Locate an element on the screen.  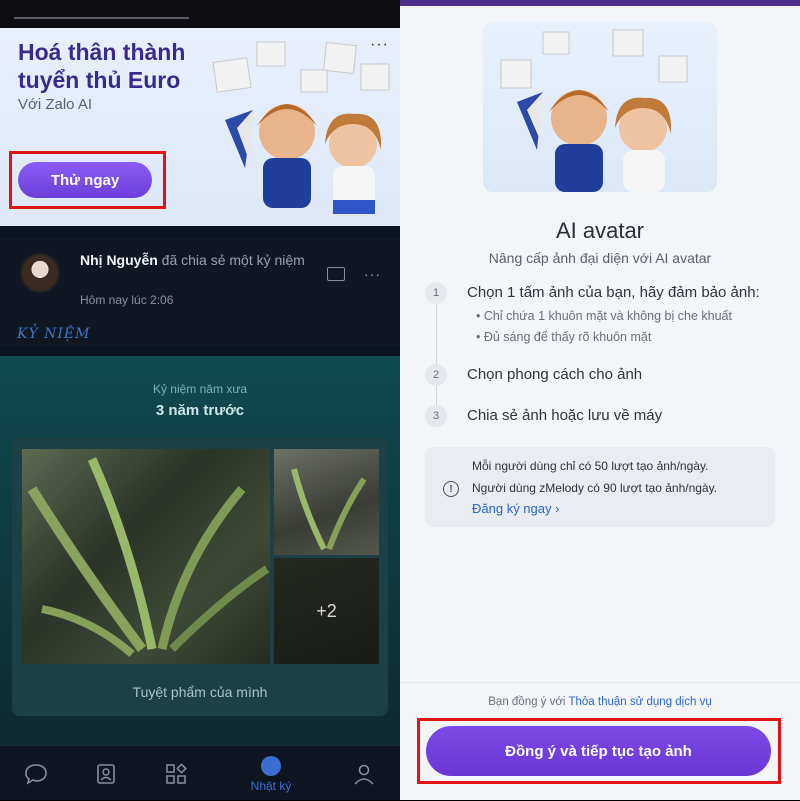
step-requirement: • Đủ sáng để thấy rõ khuôn mặt is located at coordinates (564, 337).